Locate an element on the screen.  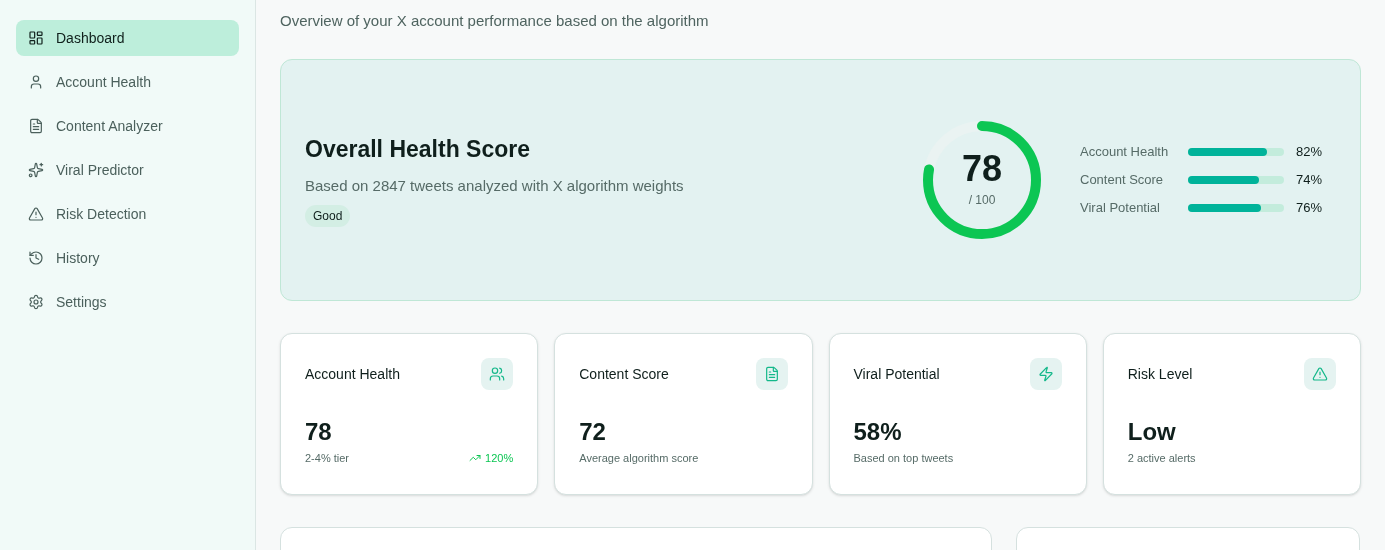
metric-label: Viral Potential is located at coordinates (1120, 207).